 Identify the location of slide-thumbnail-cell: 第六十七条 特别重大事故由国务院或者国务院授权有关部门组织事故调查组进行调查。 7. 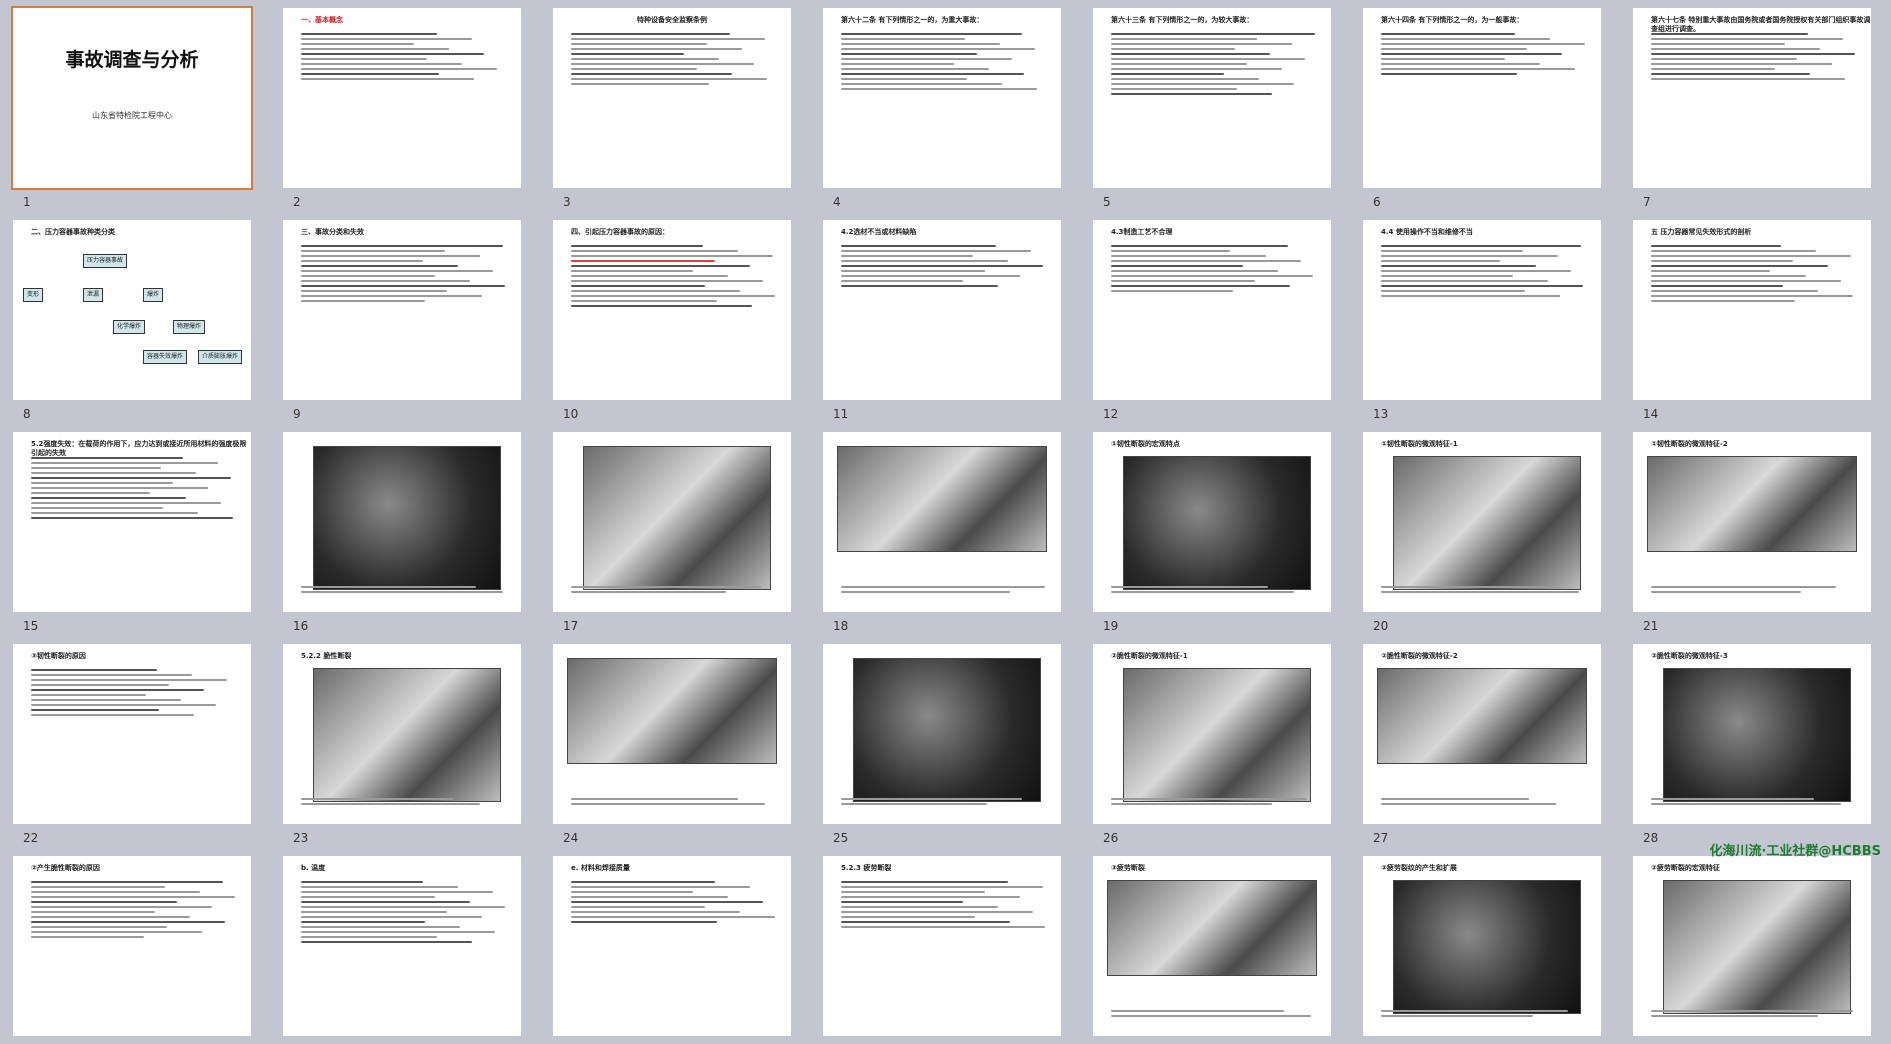
(1752, 108).